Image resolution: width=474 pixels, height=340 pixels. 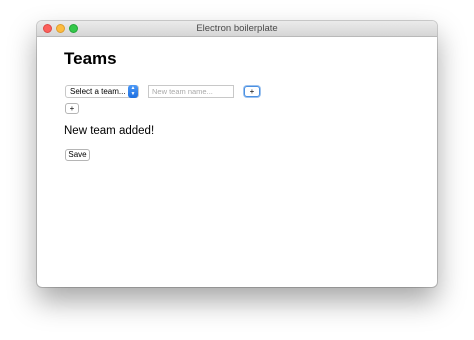 What do you see at coordinates (191, 91) in the screenshot?
I see `new-team-name-input` at bounding box center [191, 91].